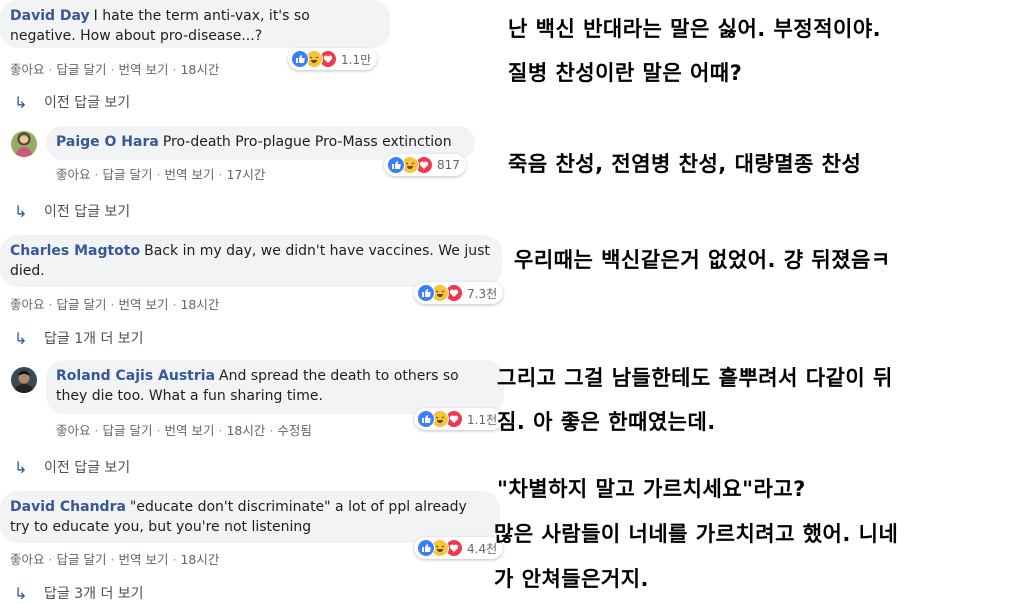 The height and width of the screenshot is (604, 1013). Describe the element at coordinates (307, 142) in the screenshot. I see `comment-text: Pro-death Pro-plague Pro-Mass extinction` at that location.